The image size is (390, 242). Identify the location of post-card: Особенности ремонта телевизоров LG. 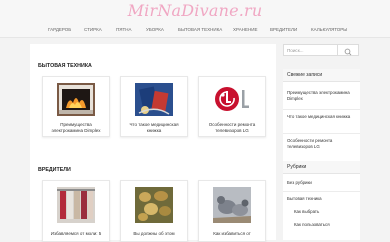
(232, 106).